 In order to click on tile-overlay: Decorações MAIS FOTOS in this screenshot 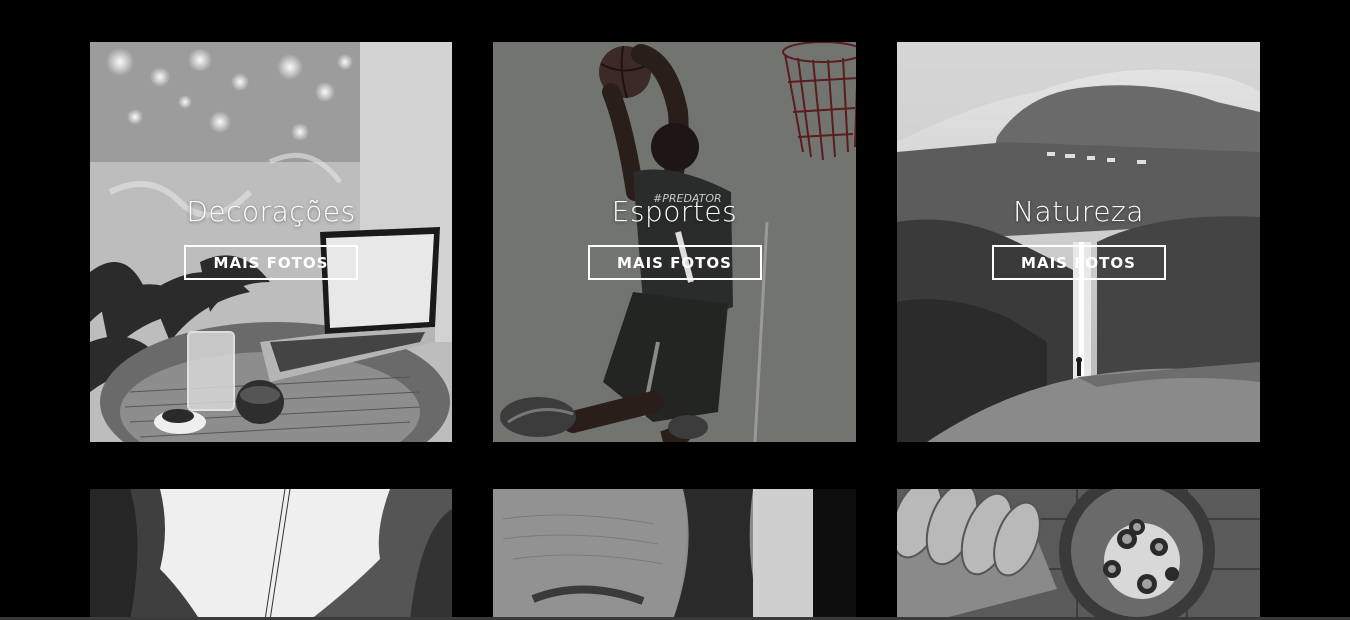, I will do `click(271, 237)`.